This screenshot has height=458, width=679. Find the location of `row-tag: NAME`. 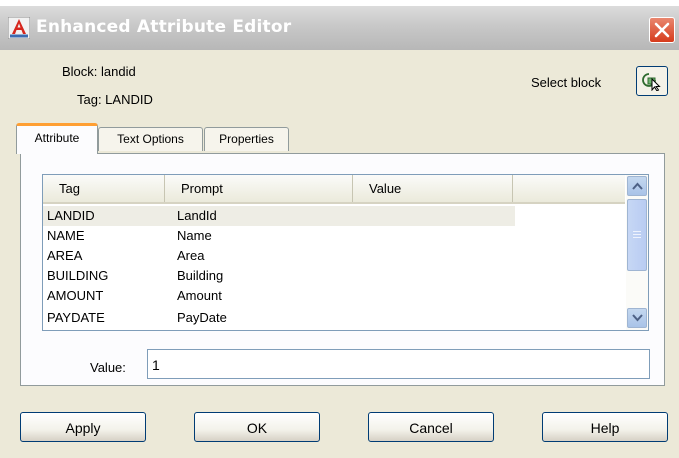

row-tag: NAME is located at coordinates (66, 235).